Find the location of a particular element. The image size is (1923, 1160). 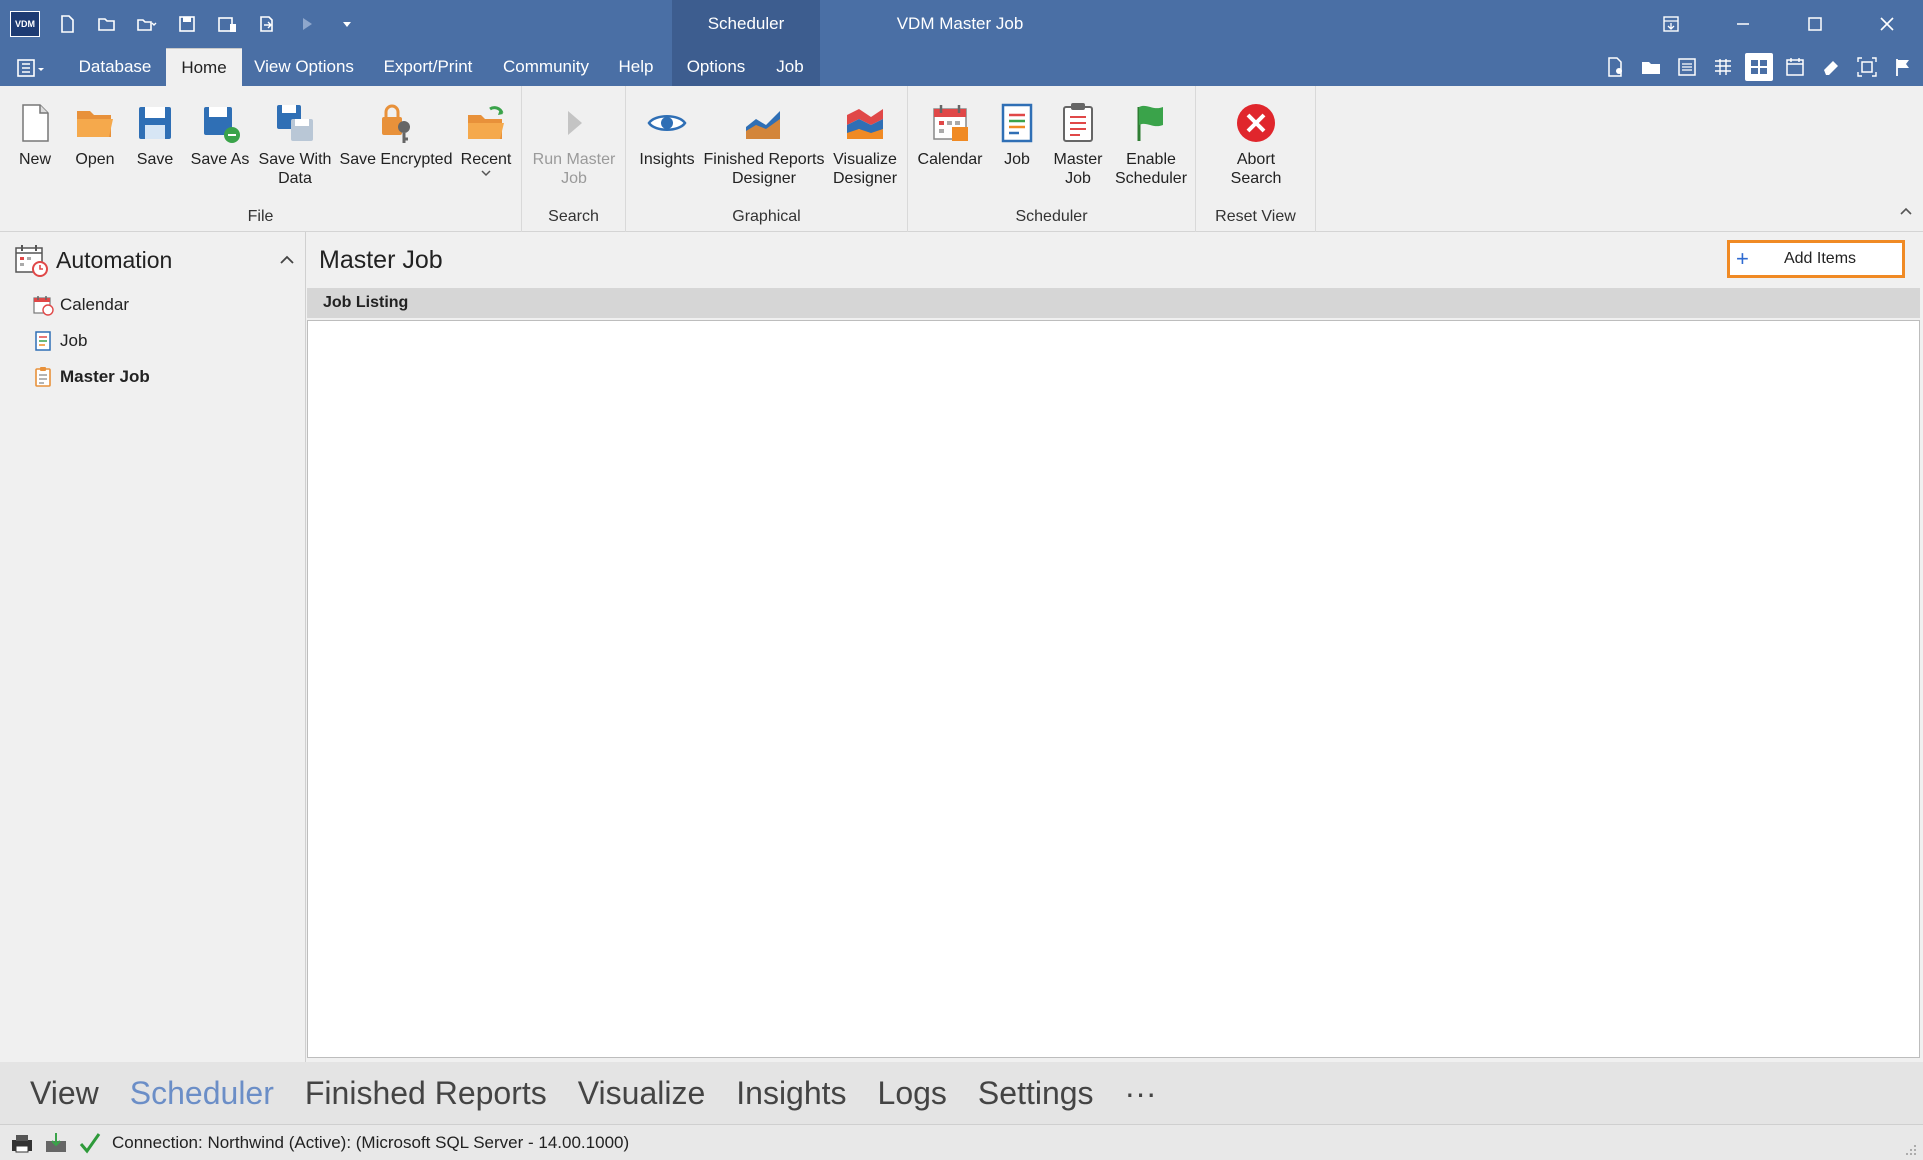

tab-community: Community is located at coordinates (546, 67).